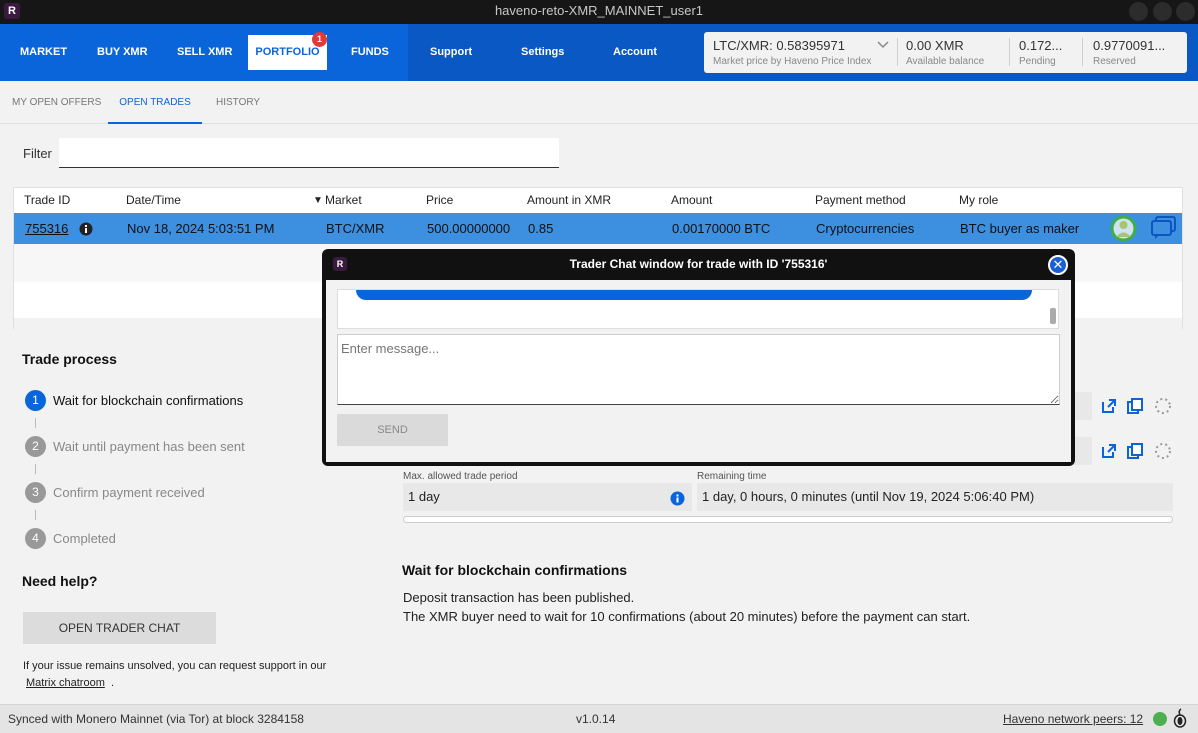 The image size is (1198, 733). I want to click on tab-open-trades: OPEN TRADES, so click(155, 102).